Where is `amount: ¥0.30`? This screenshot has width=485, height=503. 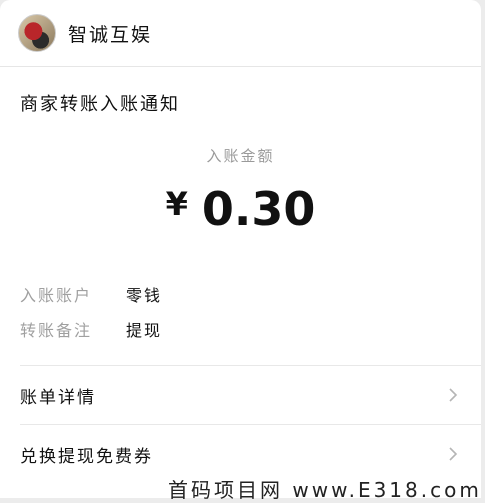
amount: ¥0.30 is located at coordinates (240, 209).